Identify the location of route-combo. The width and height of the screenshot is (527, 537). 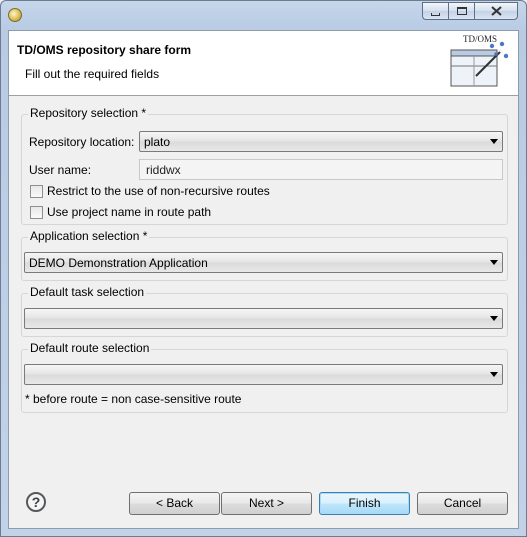
(263, 374).